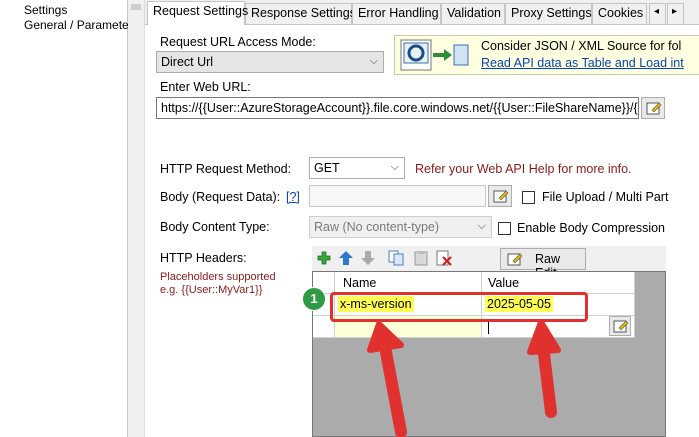 This screenshot has height=437, width=699. What do you see at coordinates (346, 258) in the screenshot?
I see `move-up-icon` at bounding box center [346, 258].